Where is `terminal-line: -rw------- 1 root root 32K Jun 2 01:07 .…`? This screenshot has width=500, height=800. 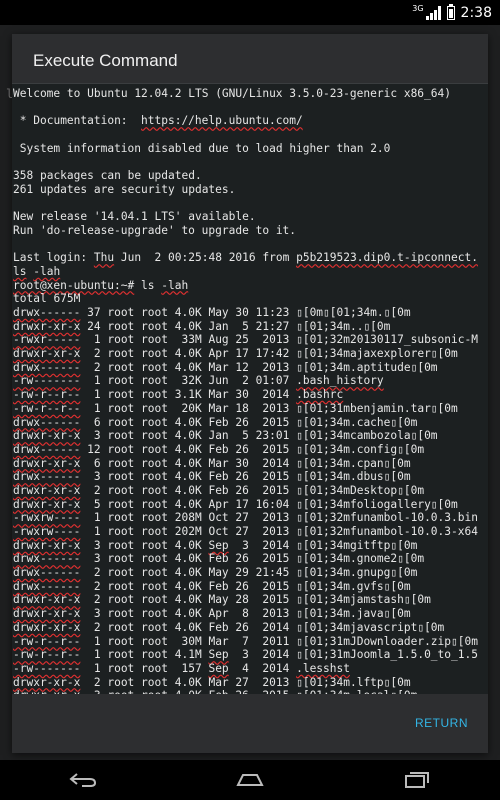
terminal-line: -rw------- 1 root root 32K Jun 2 01:07 .… is located at coordinates (198, 381).